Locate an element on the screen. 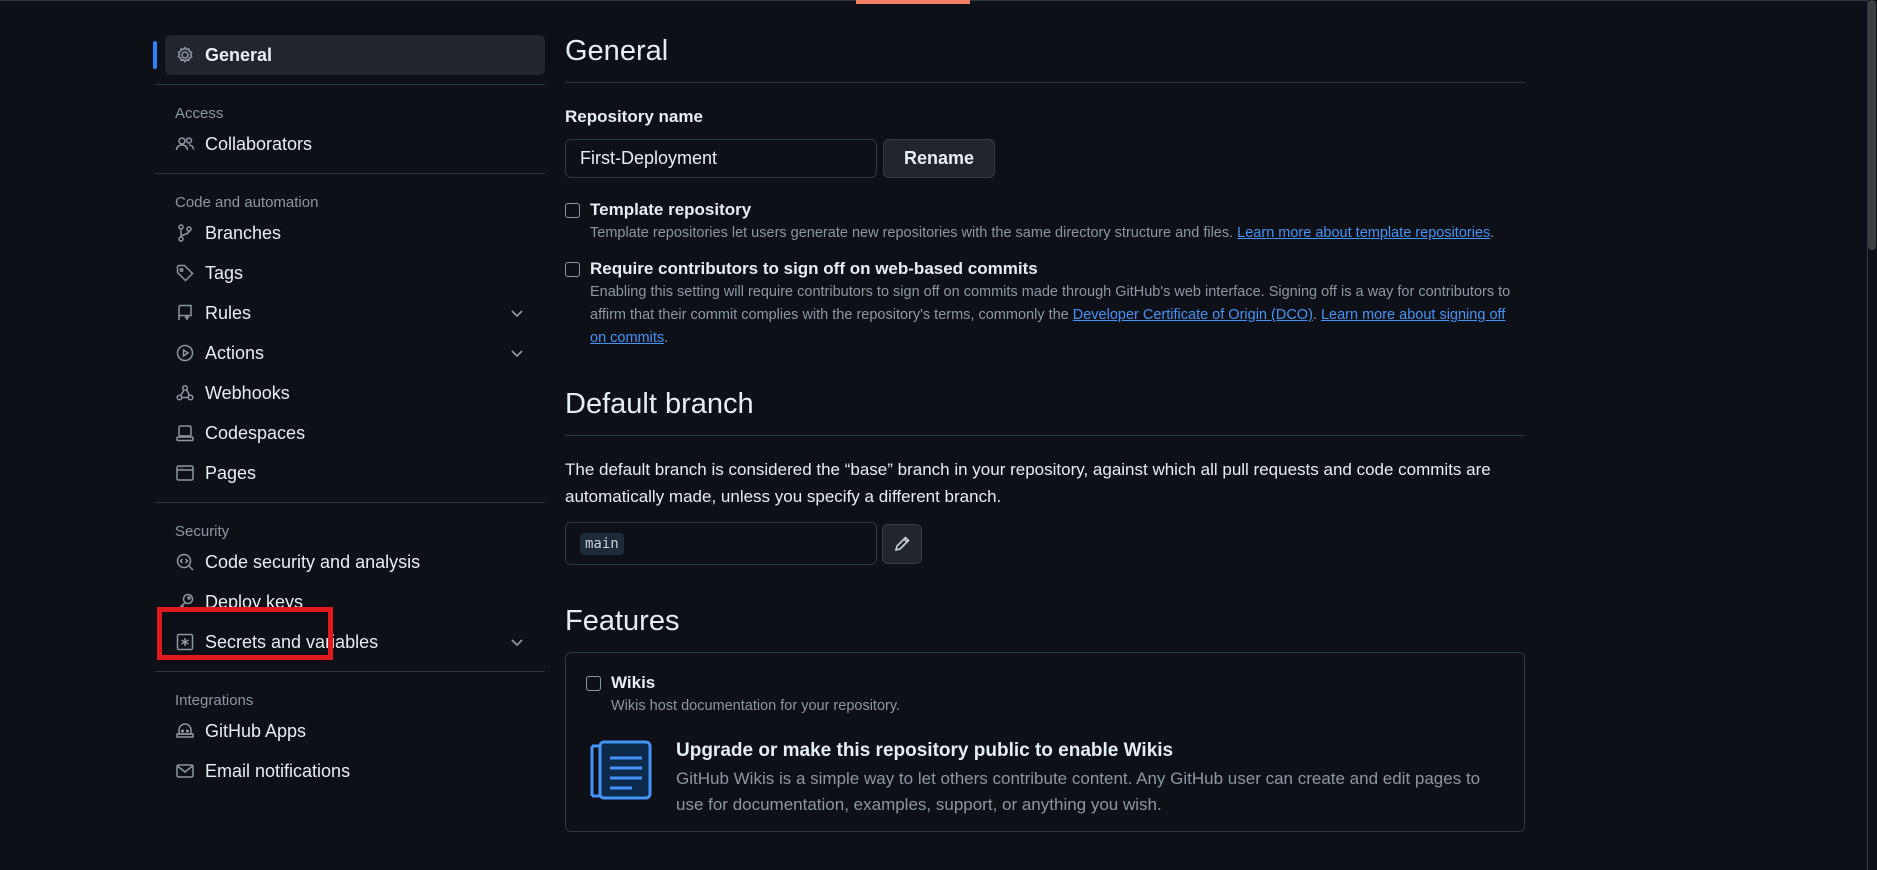 The image size is (1877, 870). browser-icon is located at coordinates (185, 473).